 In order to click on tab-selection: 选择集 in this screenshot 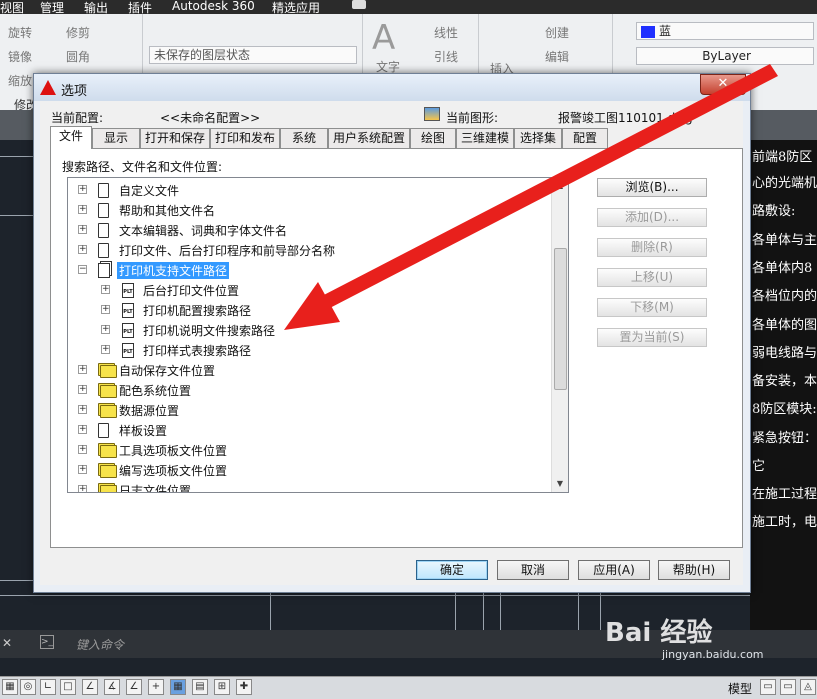, I will do `click(538, 138)`.